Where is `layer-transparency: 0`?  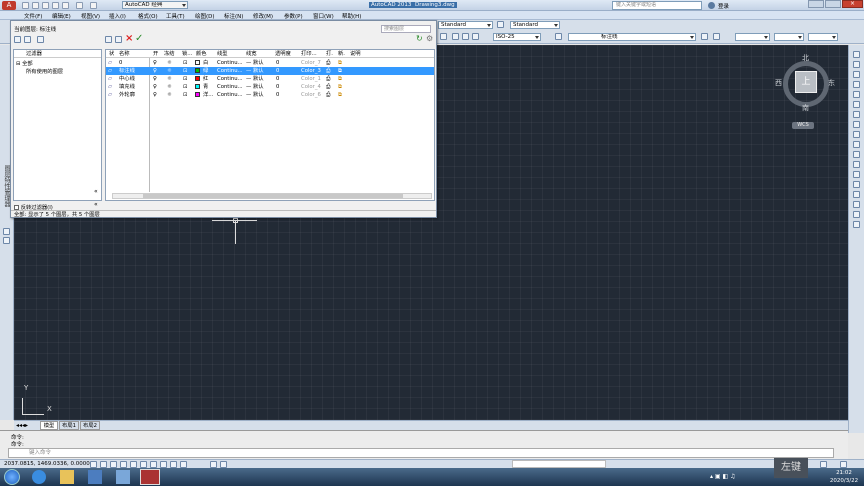
layer-transparency: 0 is located at coordinates (277, 79).